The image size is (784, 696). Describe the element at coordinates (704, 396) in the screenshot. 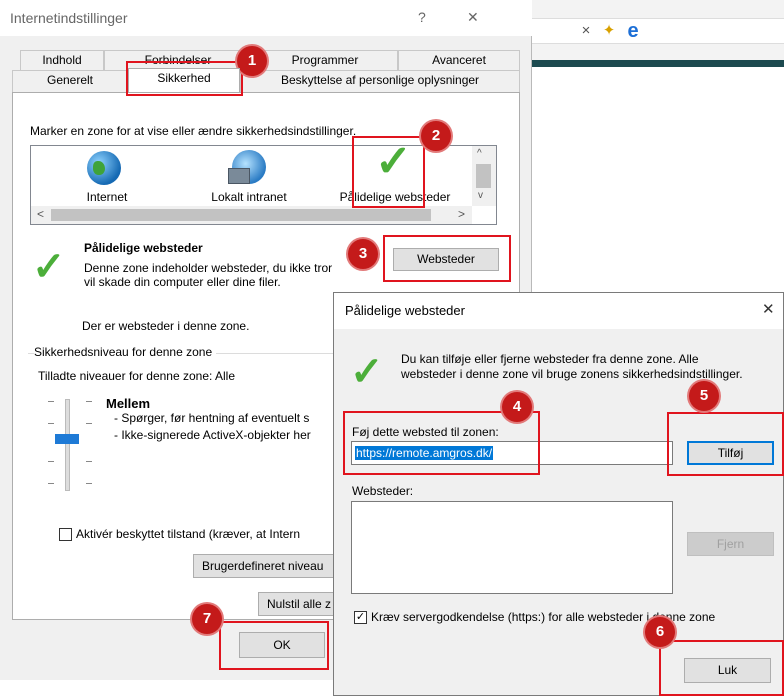

I see `step-badge-5: 5` at that location.